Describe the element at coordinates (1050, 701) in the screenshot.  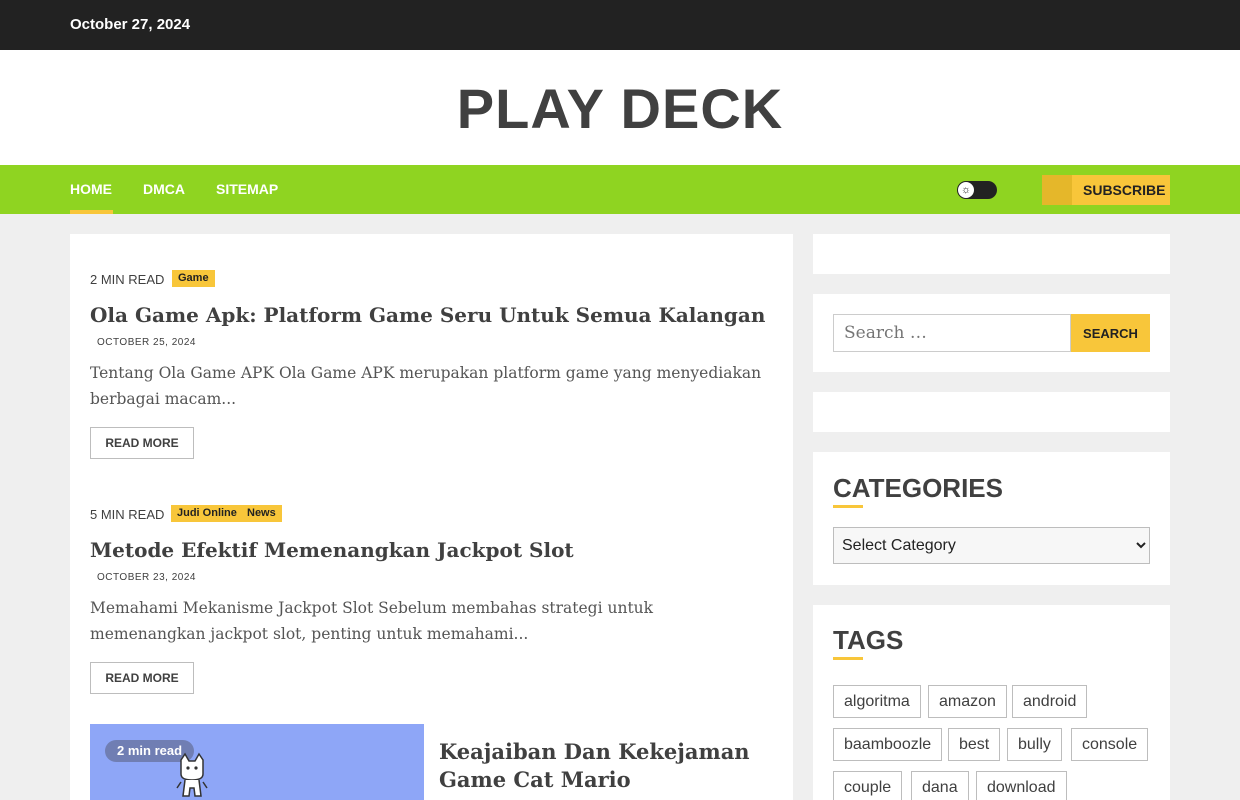
I see `tag-item: android` at that location.